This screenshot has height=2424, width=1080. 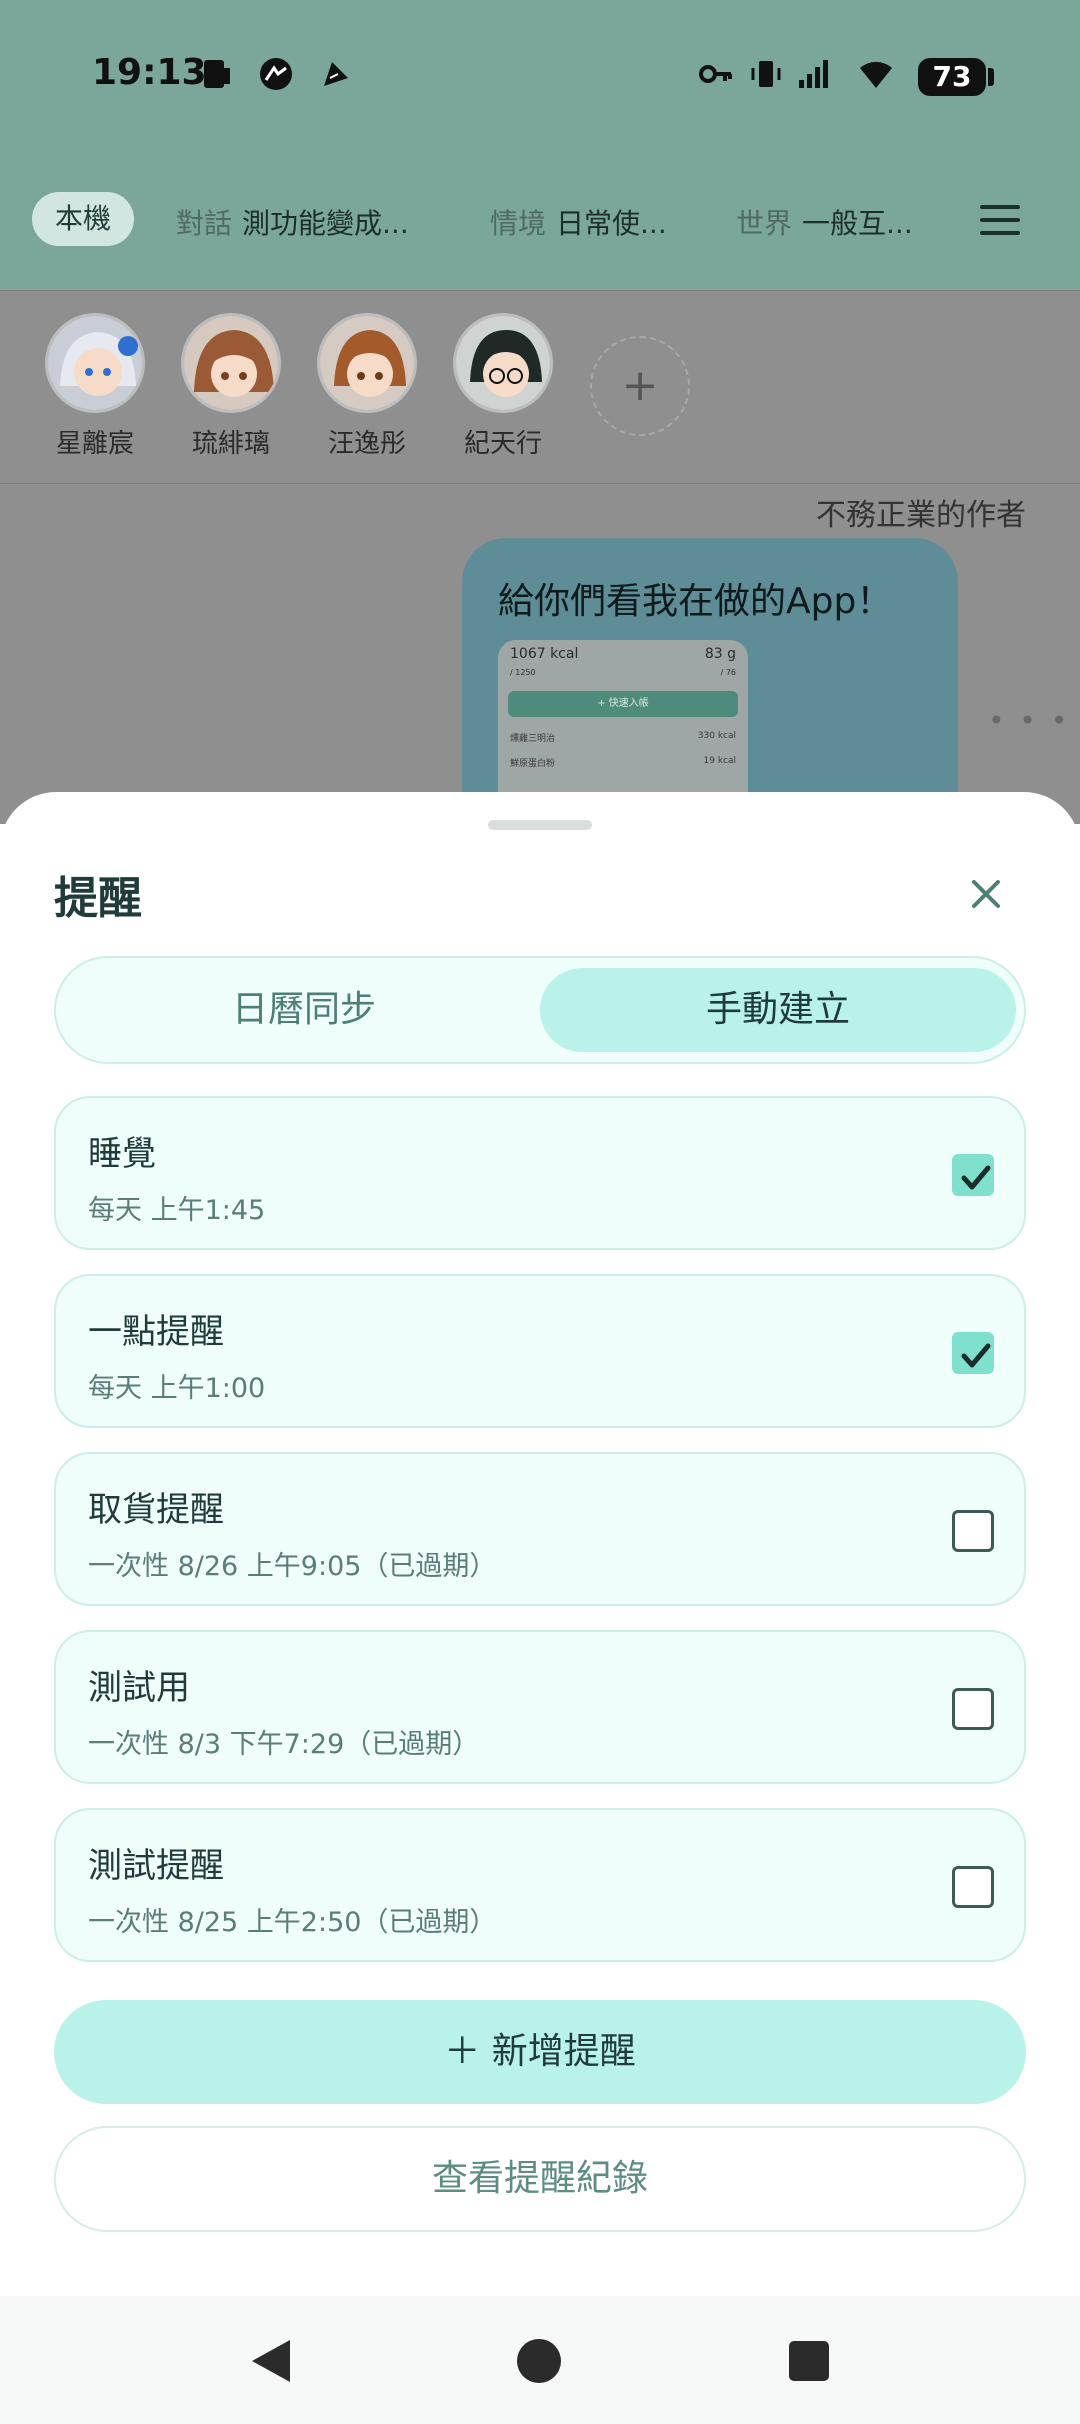 I want to click on recents-icon, so click(x=809, y=2361).